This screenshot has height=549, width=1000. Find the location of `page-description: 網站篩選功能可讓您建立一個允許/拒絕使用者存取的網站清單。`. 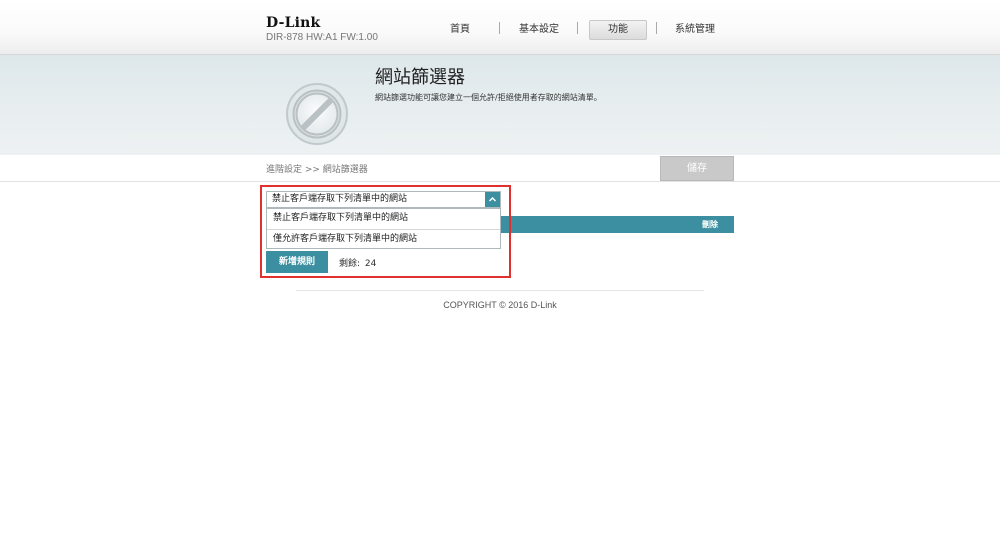

page-description: 網站篩選功能可讓您建立一個允許/拒絕使用者存取的網站清單。 is located at coordinates (488, 97).